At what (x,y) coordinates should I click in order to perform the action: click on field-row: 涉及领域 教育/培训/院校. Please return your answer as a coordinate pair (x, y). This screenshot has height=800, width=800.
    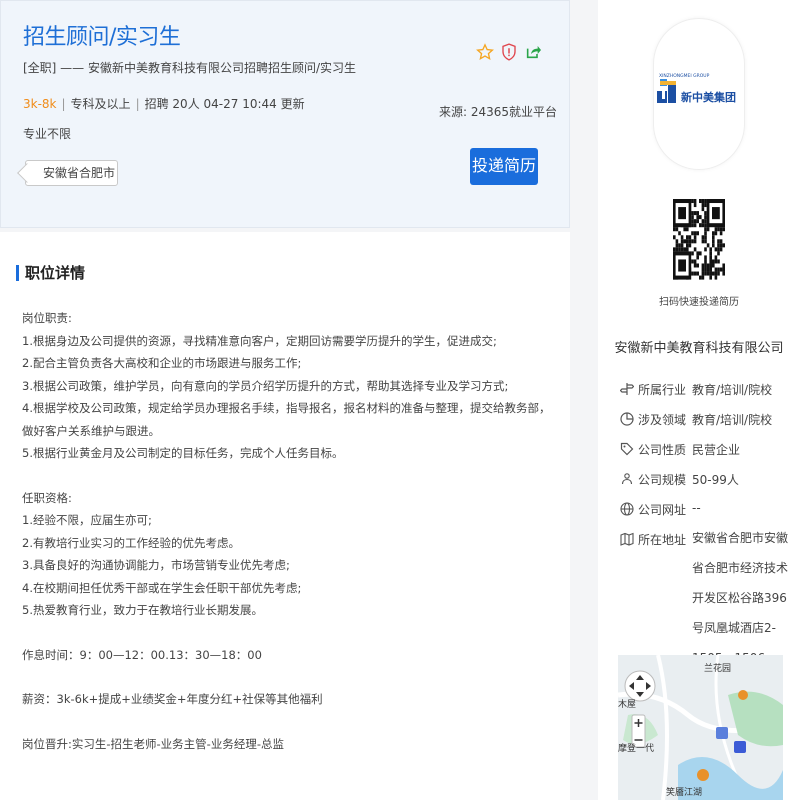
    Looking at the image, I should click on (705, 426).